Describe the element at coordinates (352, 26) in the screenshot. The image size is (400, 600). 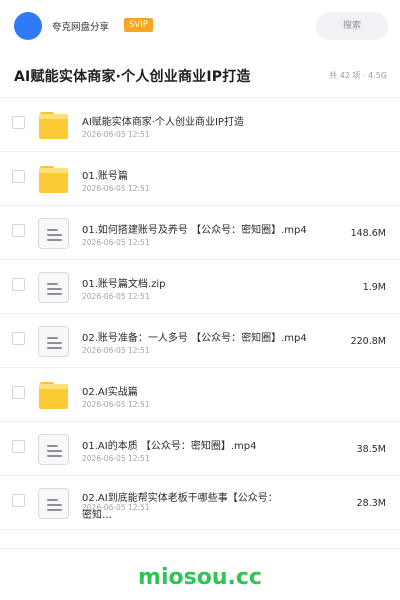
I see `search-button: 搜索` at that location.